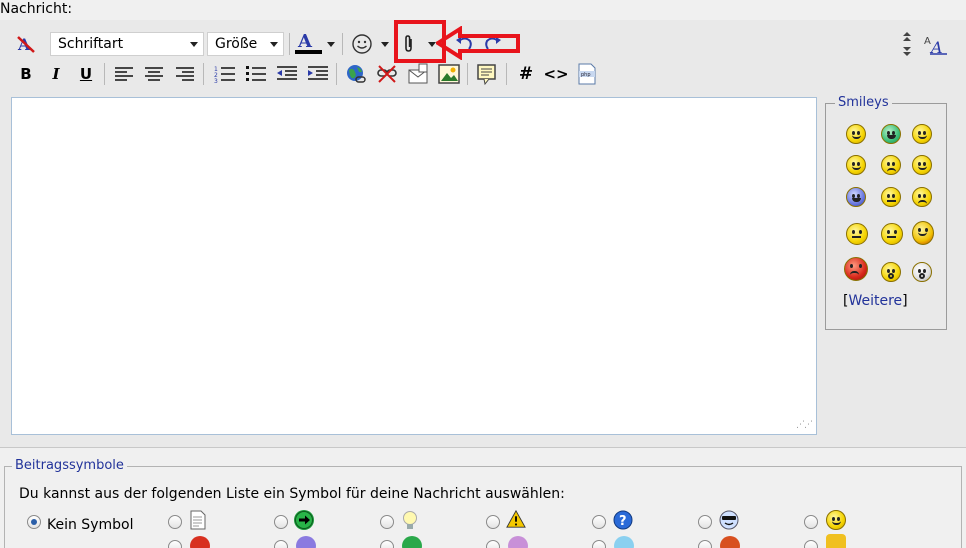 This screenshot has height=548, width=966. I want to click on align-left-icon, so click(124, 74).